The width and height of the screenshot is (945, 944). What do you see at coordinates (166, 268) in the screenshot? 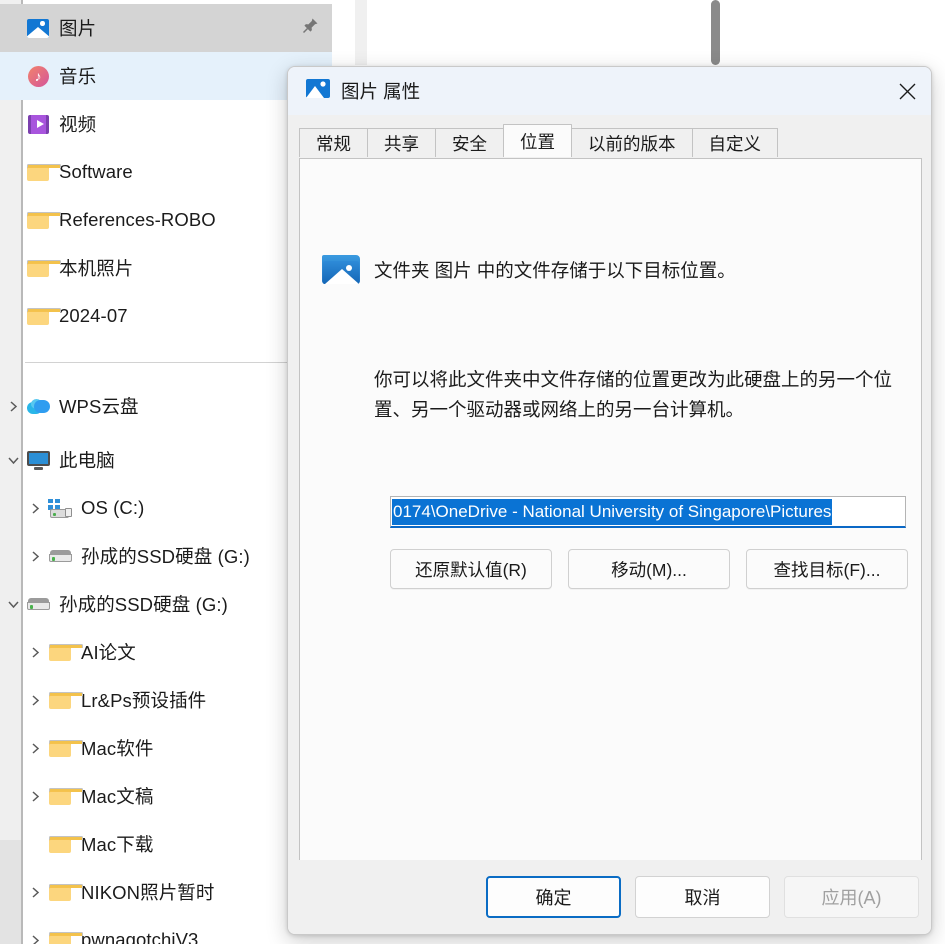
I see `nav-item: 本机照片` at bounding box center [166, 268].